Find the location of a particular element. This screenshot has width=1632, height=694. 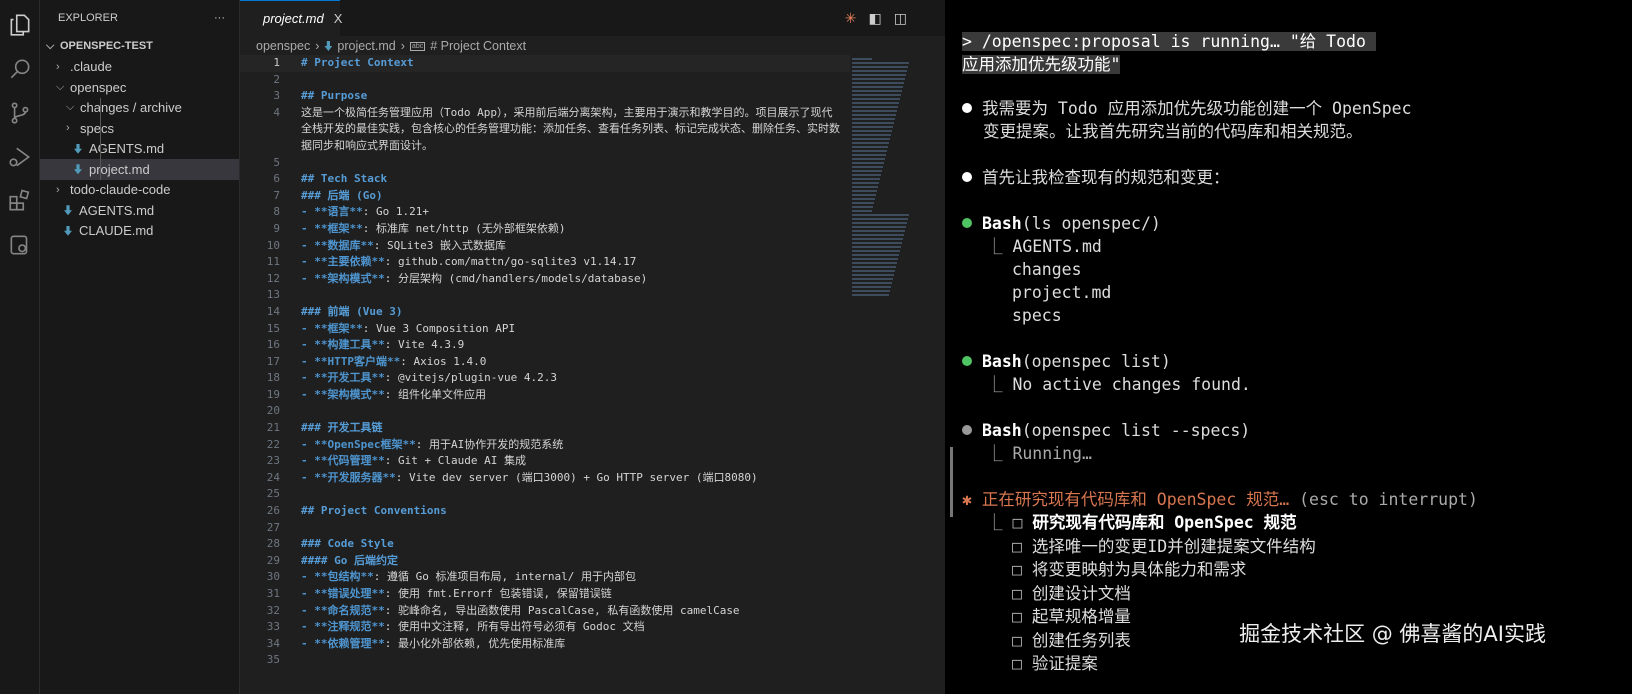

todo-item: □ 将变更映射为具体能力和需求 is located at coordinates (1129, 569).